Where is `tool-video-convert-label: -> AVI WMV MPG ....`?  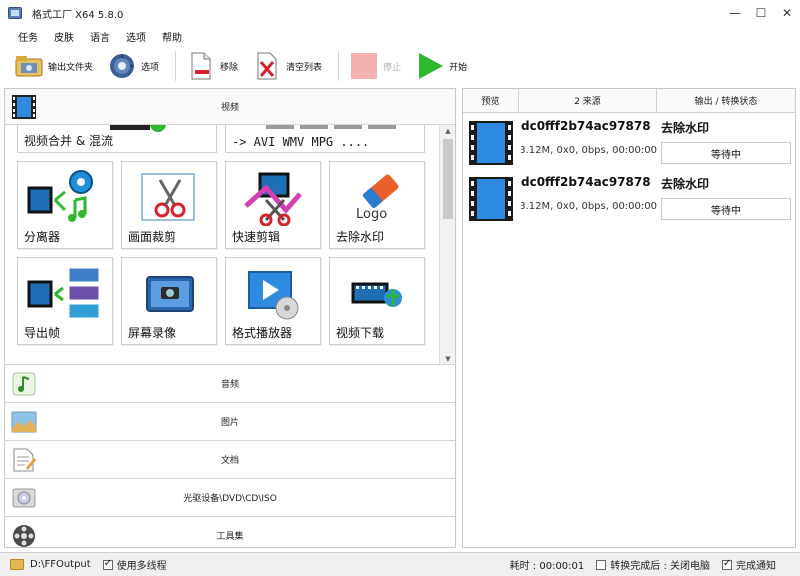
tool-video-convert-label: -> AVI WMV MPG .... is located at coordinates (301, 142).